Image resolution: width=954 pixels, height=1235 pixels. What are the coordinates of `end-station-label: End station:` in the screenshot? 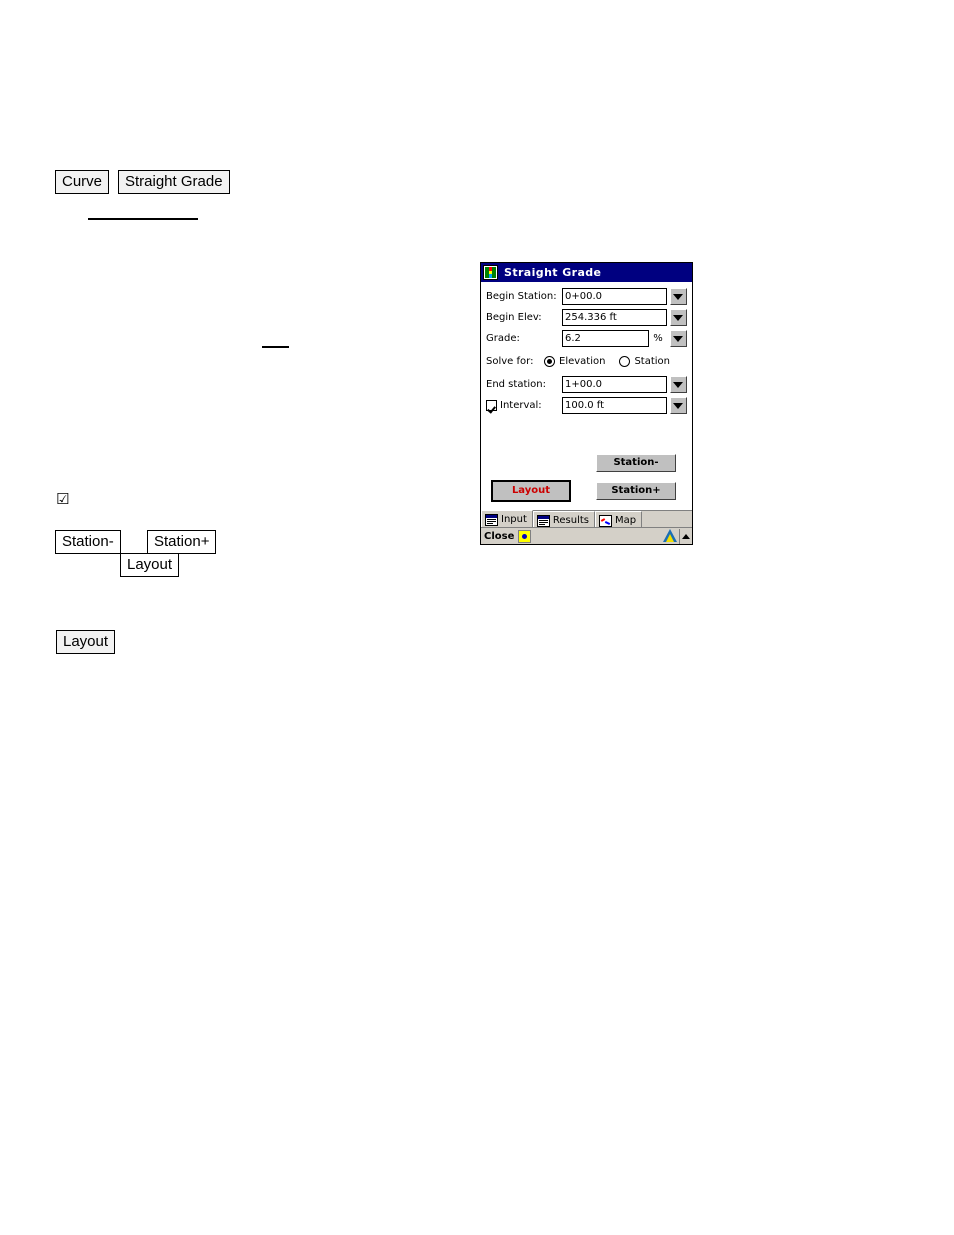 It's located at (516, 384).